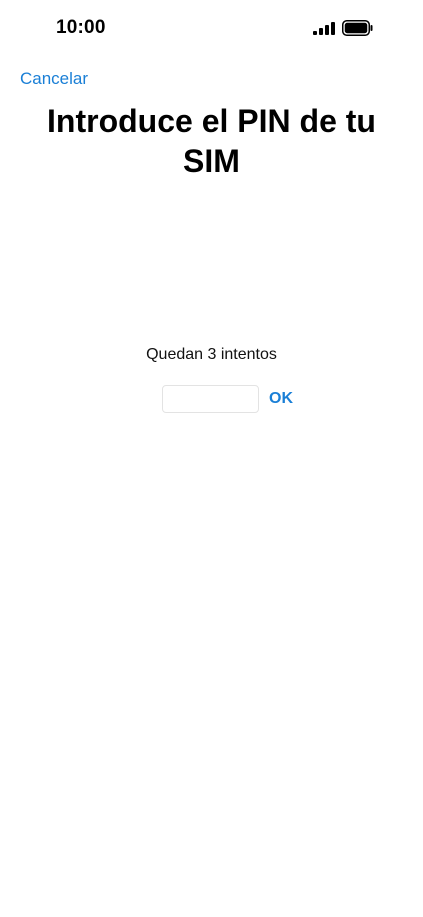 The width and height of the screenshot is (423, 917). Describe the element at coordinates (324, 28) in the screenshot. I see `cellular-signal-icon` at that location.